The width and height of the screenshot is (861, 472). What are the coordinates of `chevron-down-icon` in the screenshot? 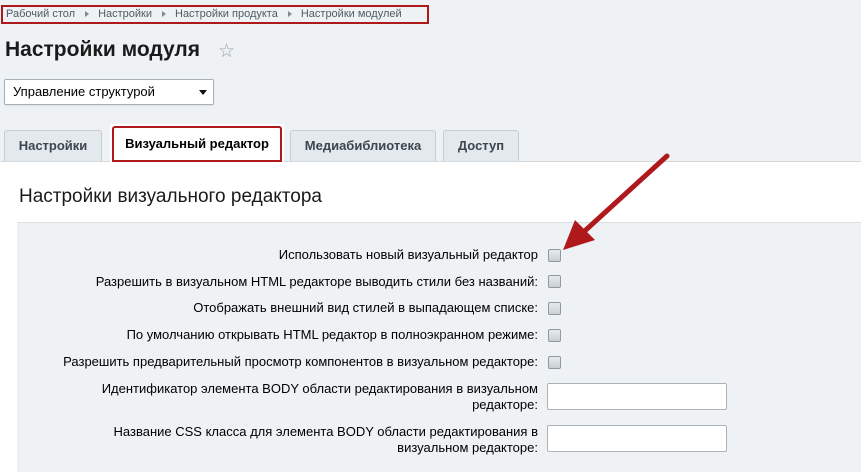 It's located at (203, 92).